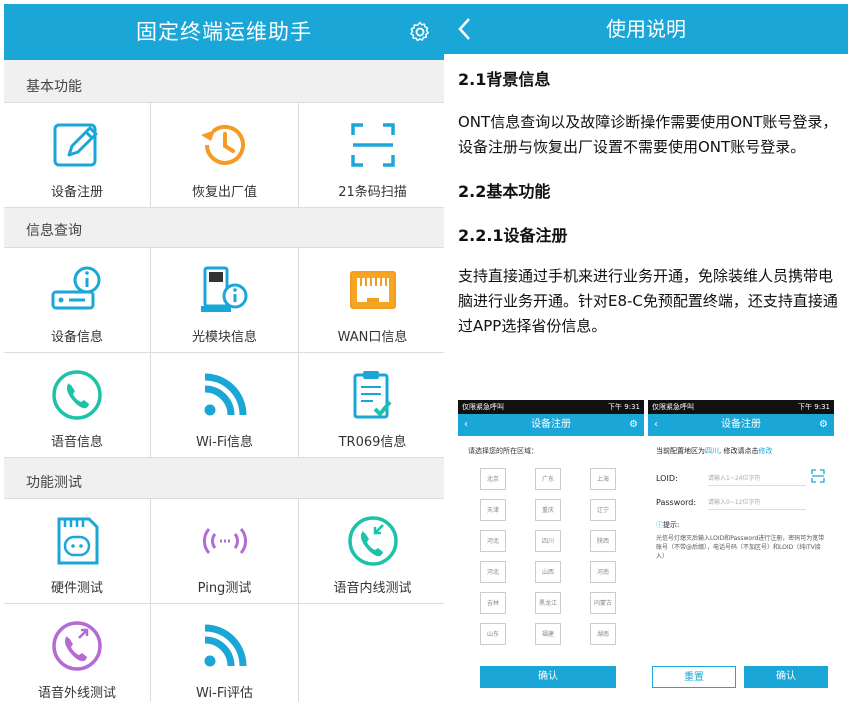 Image resolution: width=852 pixels, height=706 pixels. What do you see at coordinates (603, 603) in the screenshot?
I see `province-option: 内蒙古` at bounding box center [603, 603].